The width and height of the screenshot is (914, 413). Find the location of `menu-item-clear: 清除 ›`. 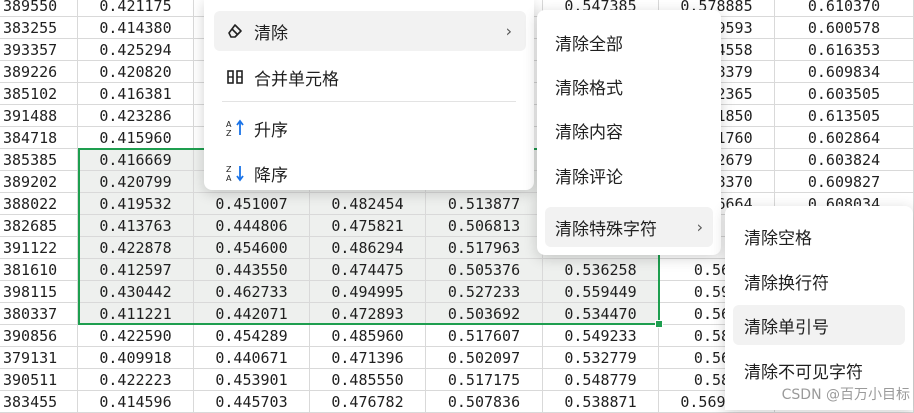

menu-item-clear: 清除 › is located at coordinates (370, 31).